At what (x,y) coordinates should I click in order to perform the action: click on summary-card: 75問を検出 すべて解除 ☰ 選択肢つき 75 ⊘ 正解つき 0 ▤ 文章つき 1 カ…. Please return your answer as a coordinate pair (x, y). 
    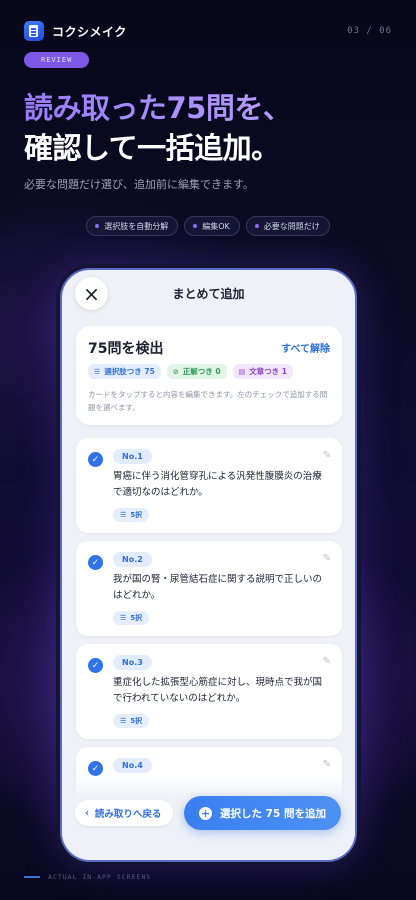
    Looking at the image, I should click on (209, 375).